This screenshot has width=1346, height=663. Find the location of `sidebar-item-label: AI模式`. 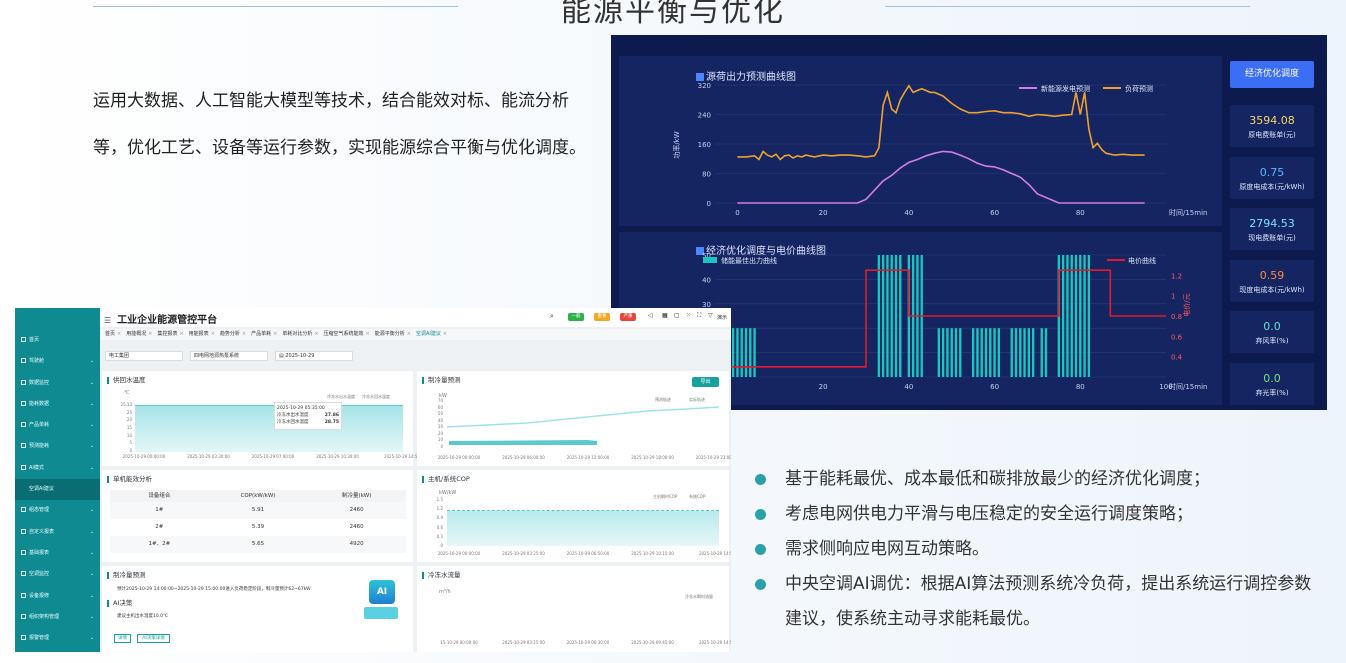

sidebar-item-label: AI模式 is located at coordinates (36, 467).